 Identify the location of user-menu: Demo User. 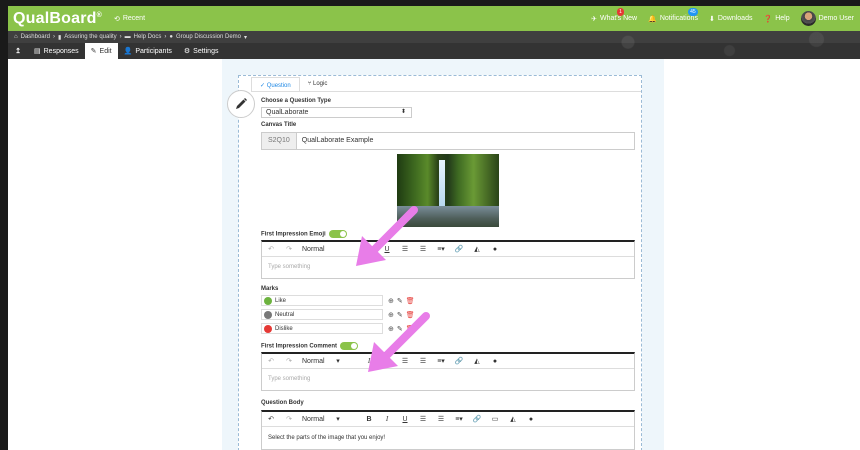
(827, 18).